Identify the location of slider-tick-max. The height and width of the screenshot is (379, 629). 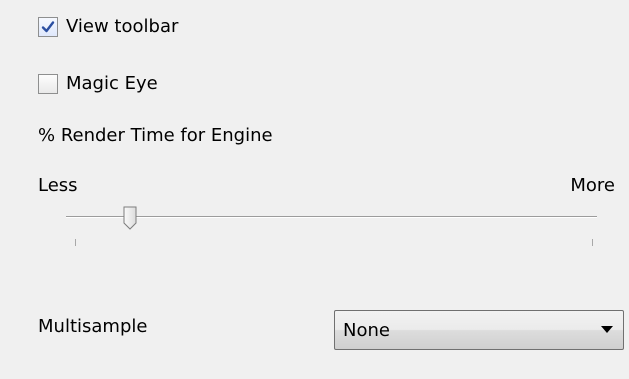
(592, 242).